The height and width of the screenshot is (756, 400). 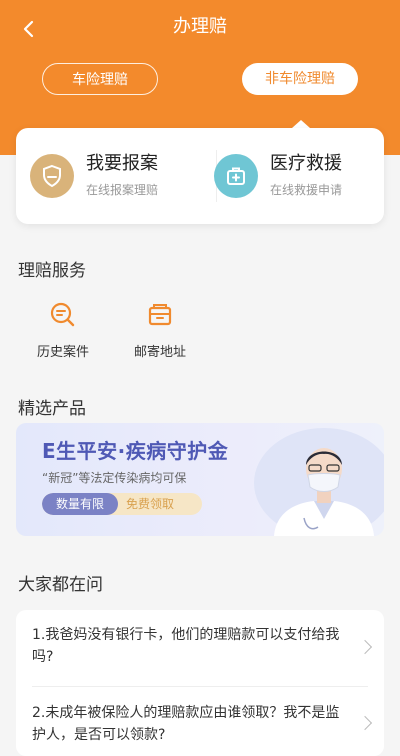 What do you see at coordinates (52, 409) in the screenshot?
I see `featured-products-heading: 精选产品` at bounding box center [52, 409].